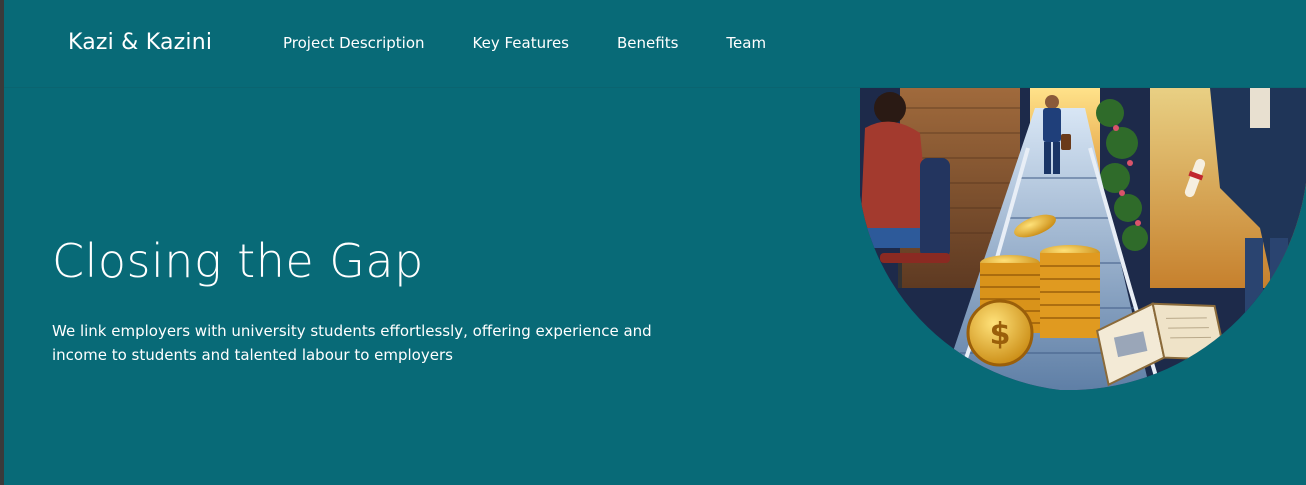 The height and width of the screenshot is (485, 1306). What do you see at coordinates (746, 43) in the screenshot?
I see `nav-link-team: Team` at bounding box center [746, 43].